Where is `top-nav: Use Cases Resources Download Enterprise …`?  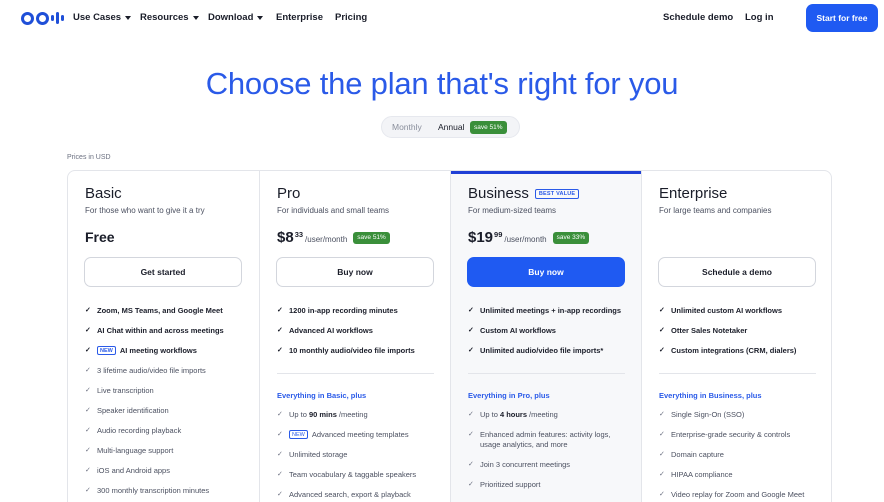
top-nav: Use Cases Resources Download Enterprise … is located at coordinates (442, 18).